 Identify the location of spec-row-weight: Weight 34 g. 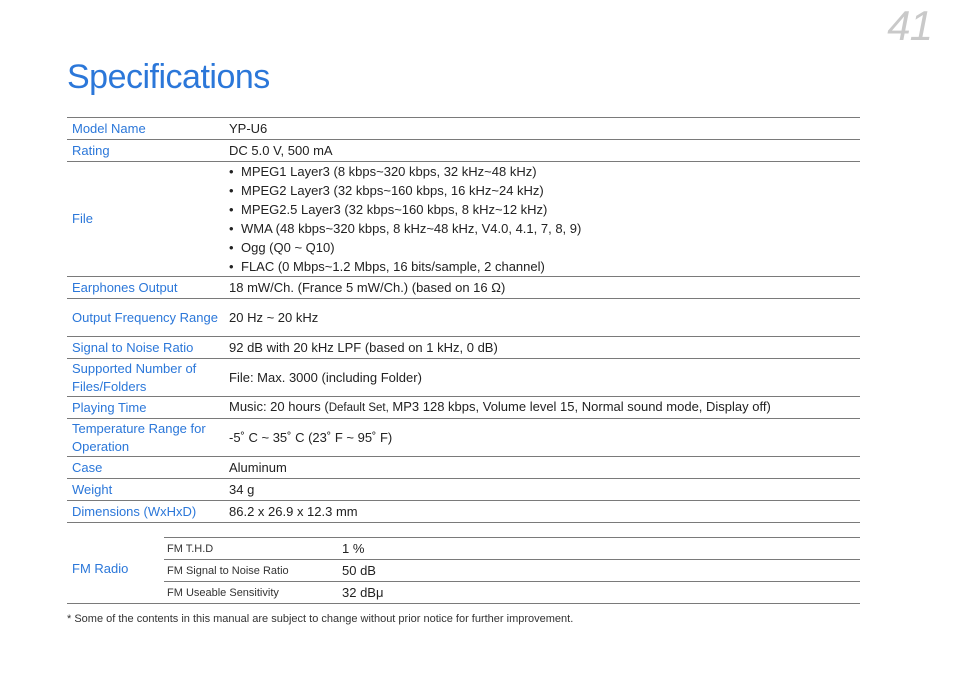
(463, 489).